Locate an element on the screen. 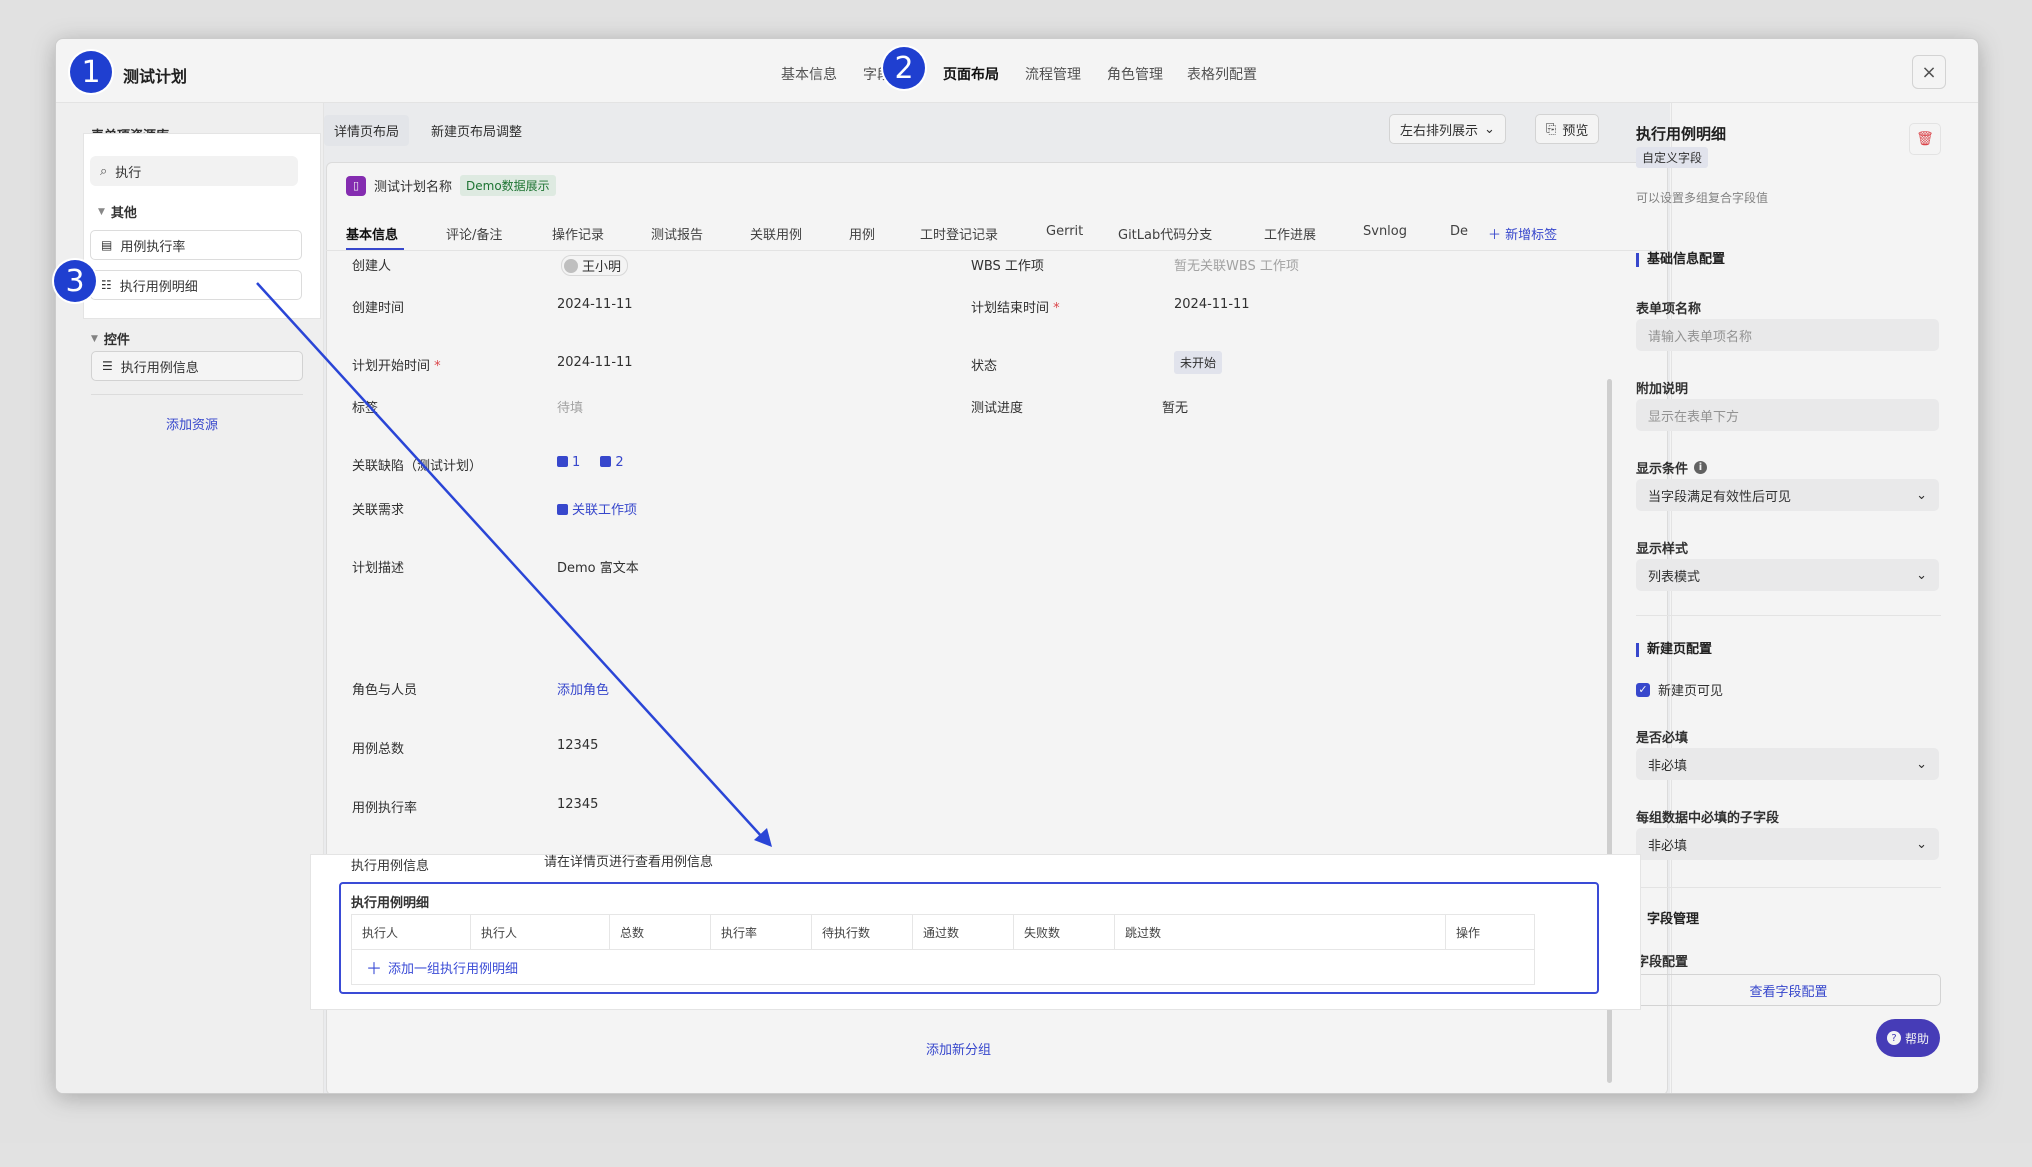 The width and height of the screenshot is (2032, 1167). step-badge-3: 3 is located at coordinates (75, 281).